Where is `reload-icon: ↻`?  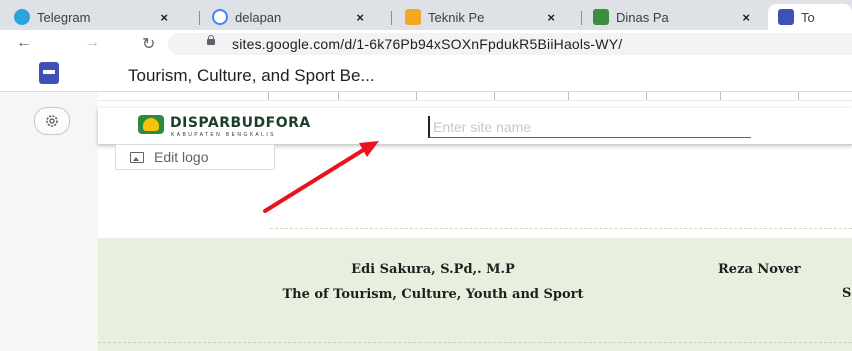
reload-icon: ↻ is located at coordinates (148, 44).